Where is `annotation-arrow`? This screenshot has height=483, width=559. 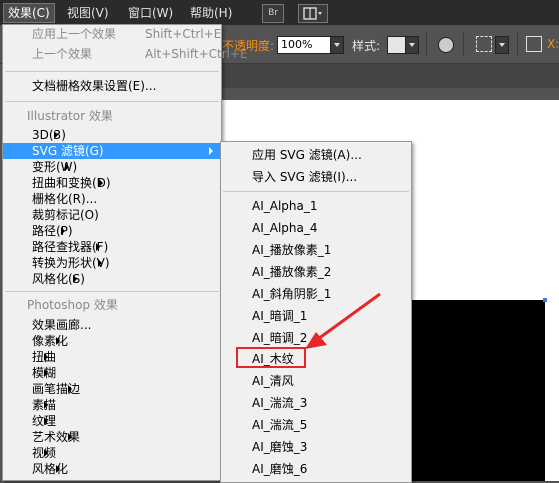 annotation-arrow is located at coordinates (343, 320).